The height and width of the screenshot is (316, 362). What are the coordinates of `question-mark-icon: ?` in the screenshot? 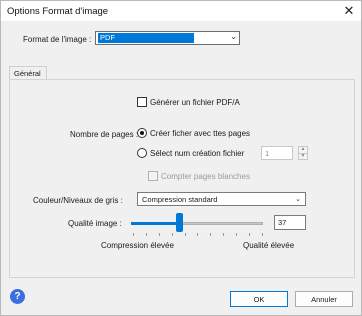 It's located at (17, 296).